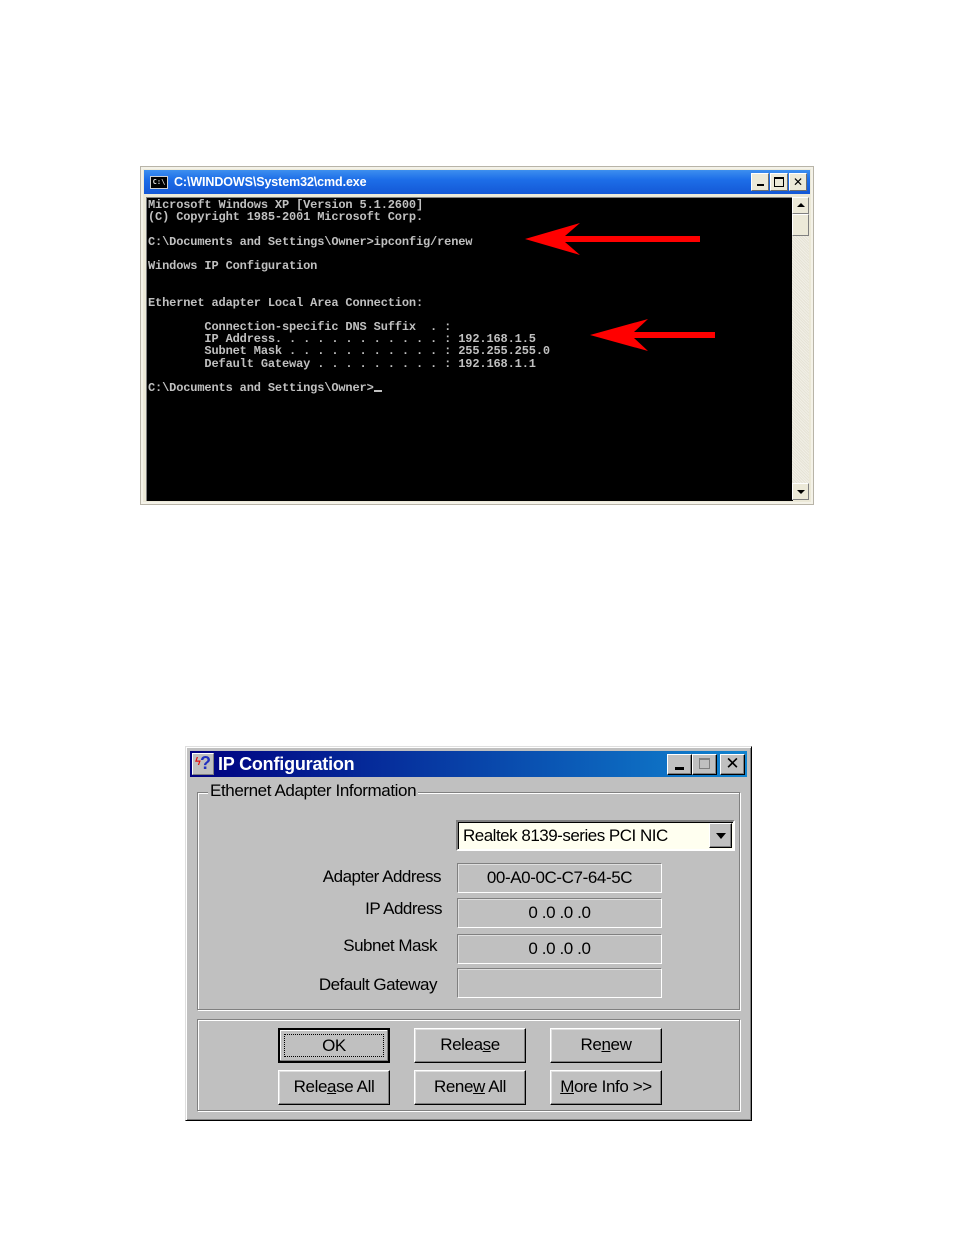  Describe the element at coordinates (377, 391) in the screenshot. I see `text-cursor` at that location.